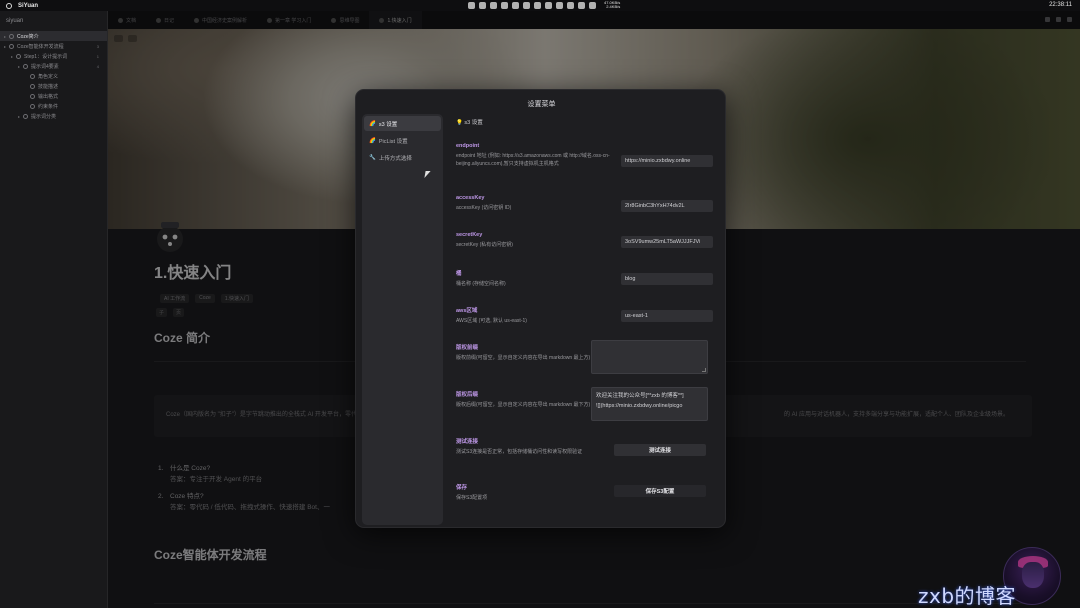 This screenshot has width=1080, height=608. Describe the element at coordinates (587, 460) in the screenshot. I see `test-connection-field: 测试连接 测试S3连接是否正常，包括存储桶访问性和读写权限验证 测试连接` at that location.